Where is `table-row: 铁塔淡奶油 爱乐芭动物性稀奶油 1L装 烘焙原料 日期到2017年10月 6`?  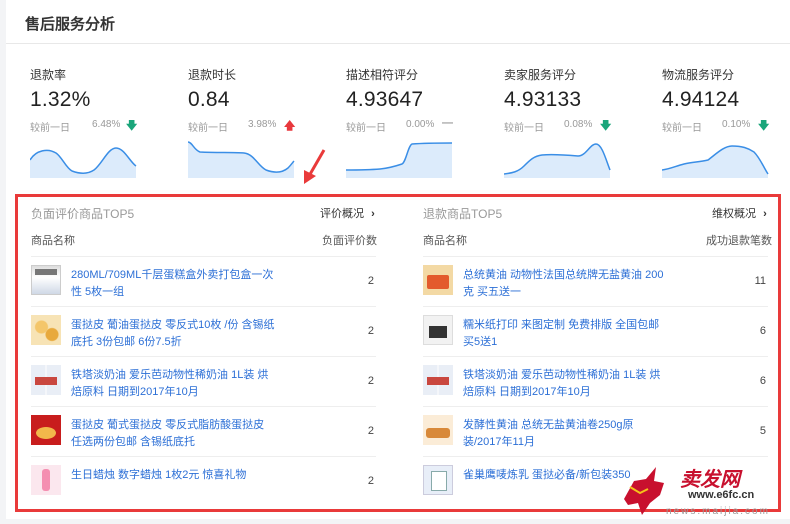
table-row: 铁塔淡奶油 爱乐芭动物性稀奶油 1L装 烘焙原料 日期到2017年10月 6 is located at coordinates (595, 381).